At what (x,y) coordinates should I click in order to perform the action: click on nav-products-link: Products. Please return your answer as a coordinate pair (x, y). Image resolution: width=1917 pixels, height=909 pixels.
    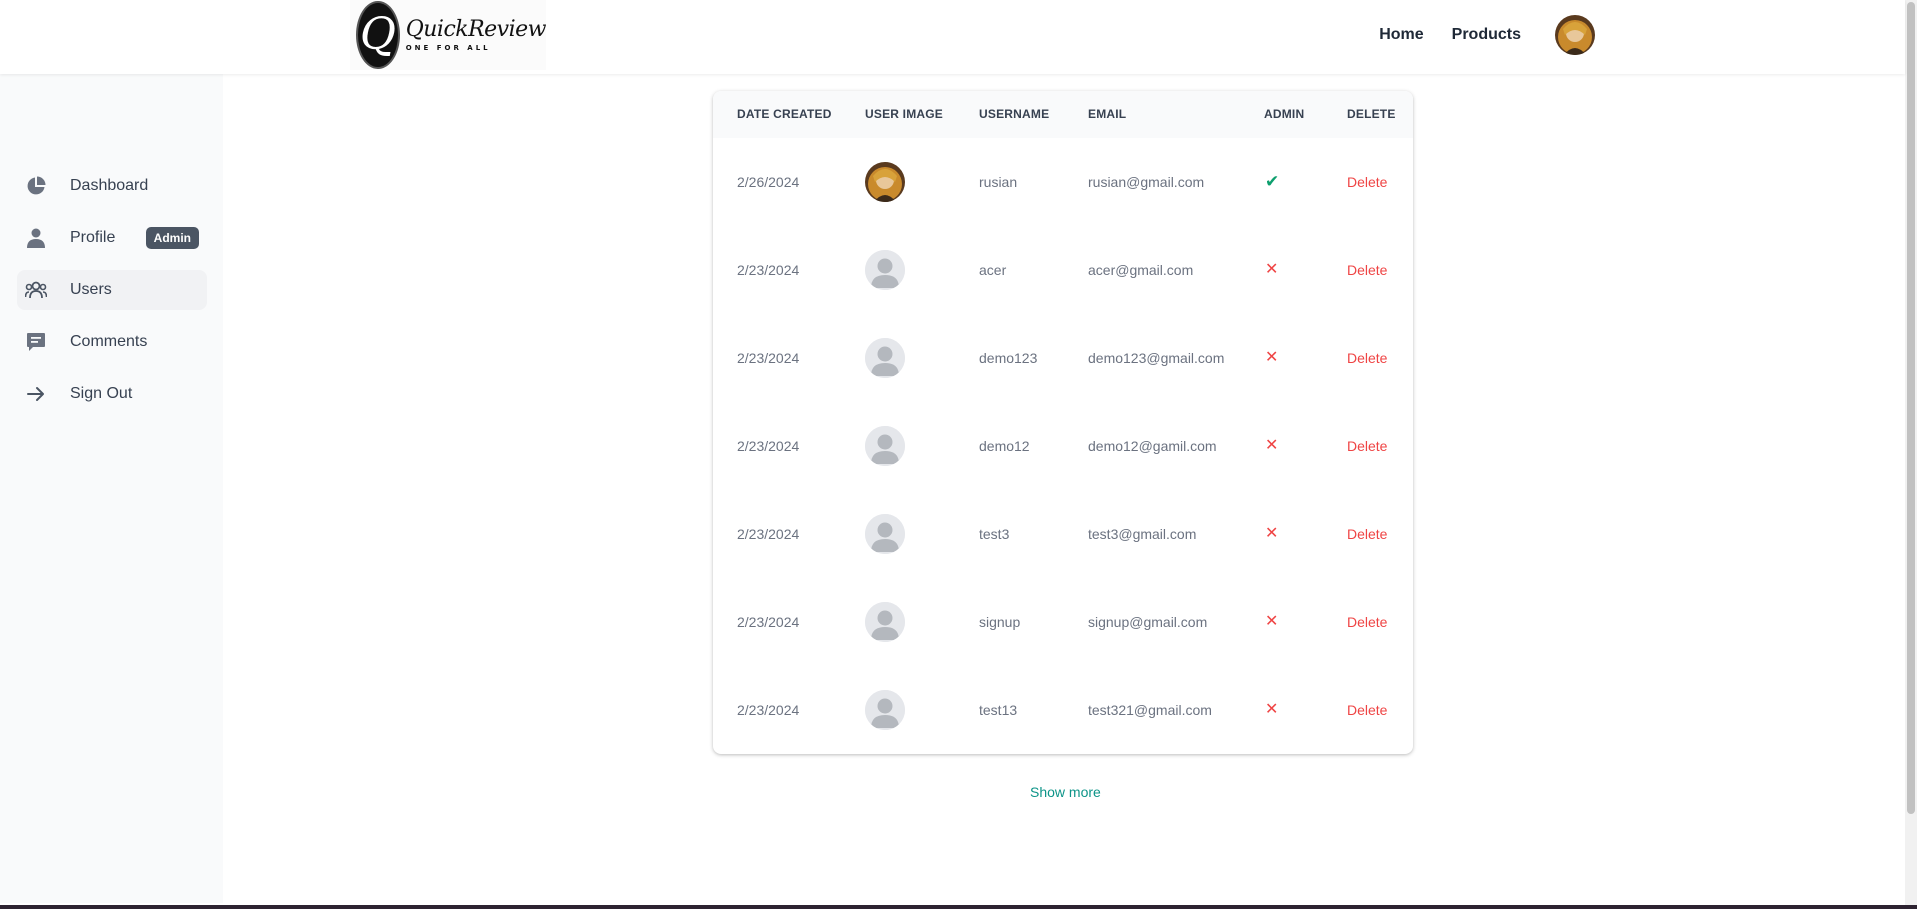
    Looking at the image, I should click on (1486, 35).